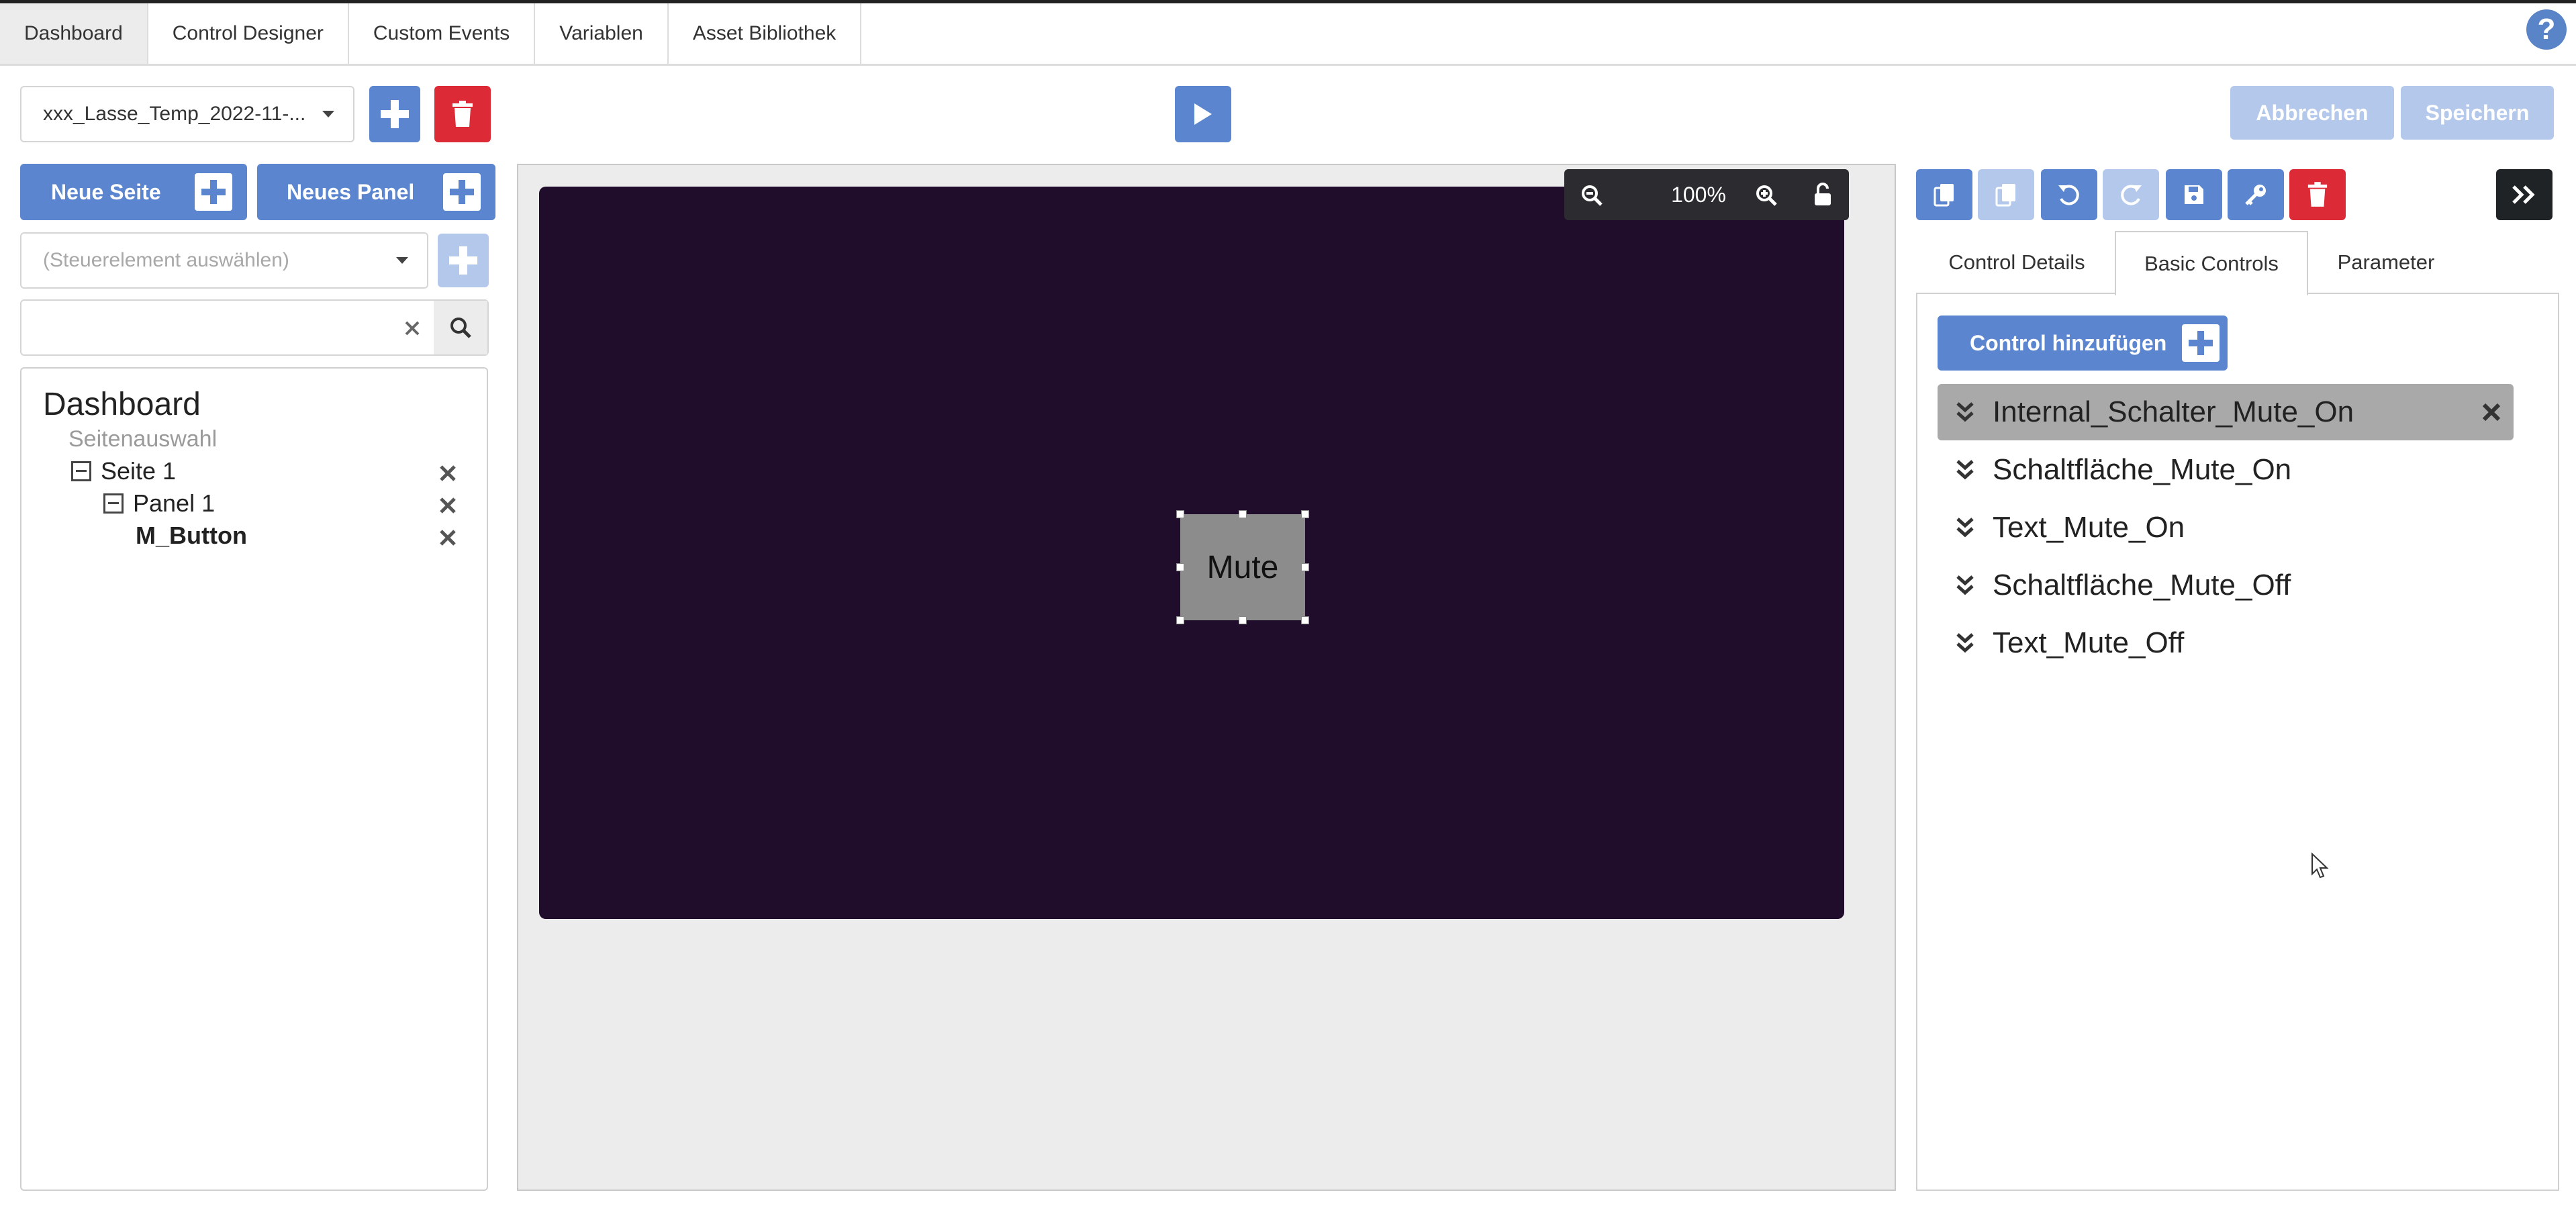 The height and width of the screenshot is (1211, 2576). Describe the element at coordinates (2546, 29) in the screenshot. I see `help-icon: ?` at that location.